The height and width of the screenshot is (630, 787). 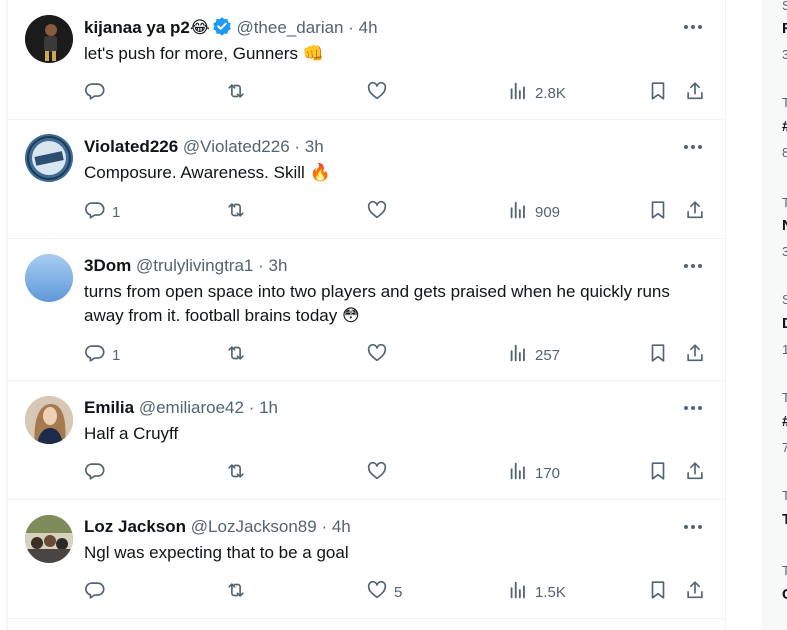 I want to click on views-button: 909, so click(x=533, y=212).